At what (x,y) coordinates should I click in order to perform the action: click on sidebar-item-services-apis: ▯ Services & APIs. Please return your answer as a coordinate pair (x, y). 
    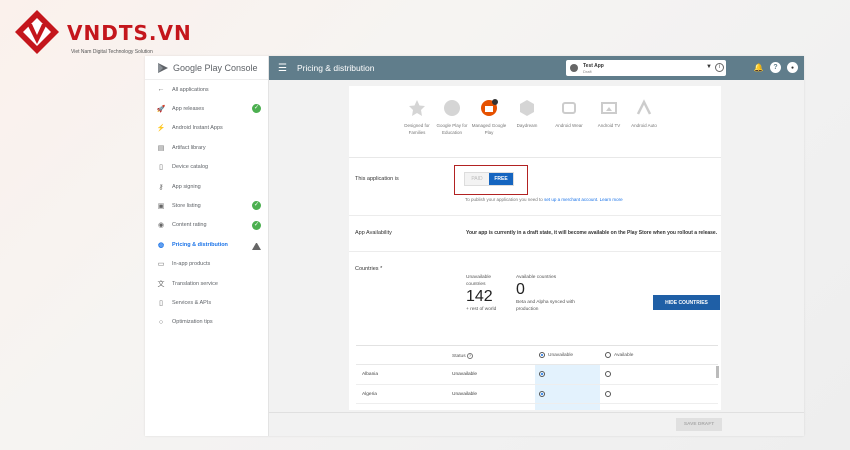
    Looking at the image, I should click on (206, 302).